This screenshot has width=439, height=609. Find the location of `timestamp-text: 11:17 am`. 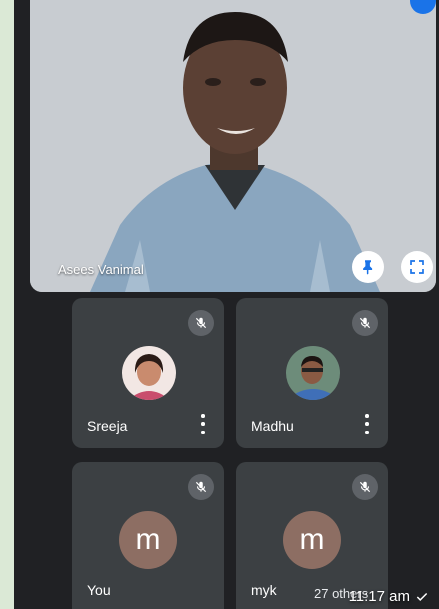

timestamp-text: 11:17 am is located at coordinates (379, 596).